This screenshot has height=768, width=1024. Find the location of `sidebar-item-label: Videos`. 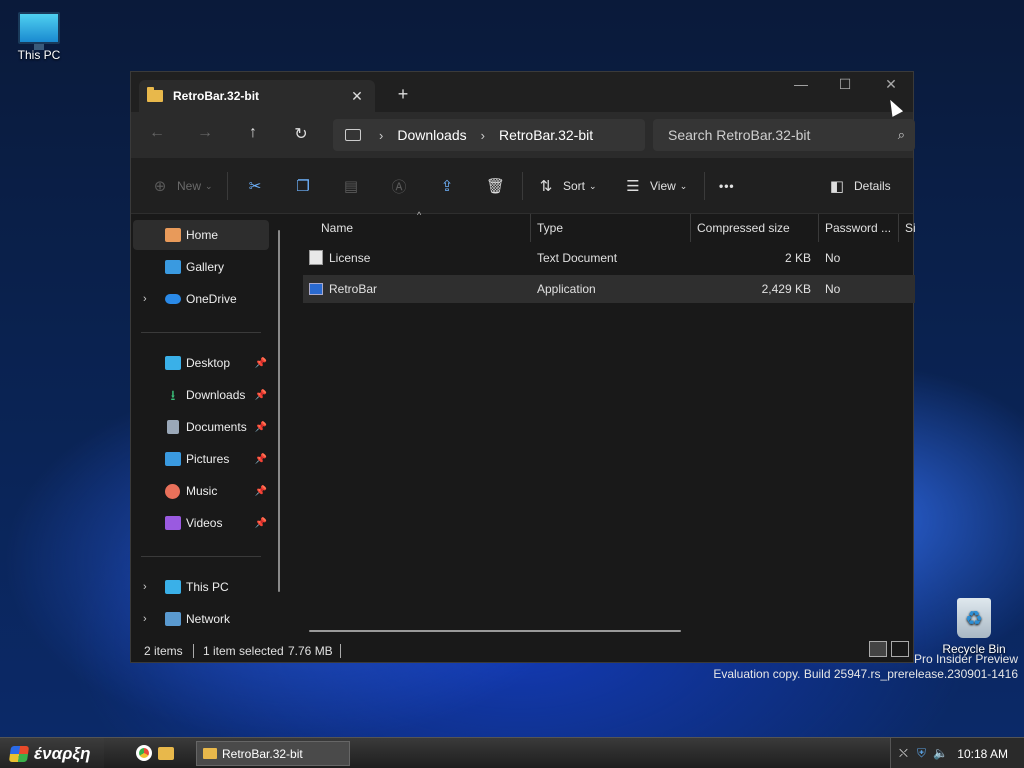

sidebar-item-label: Videos is located at coordinates (204, 523).